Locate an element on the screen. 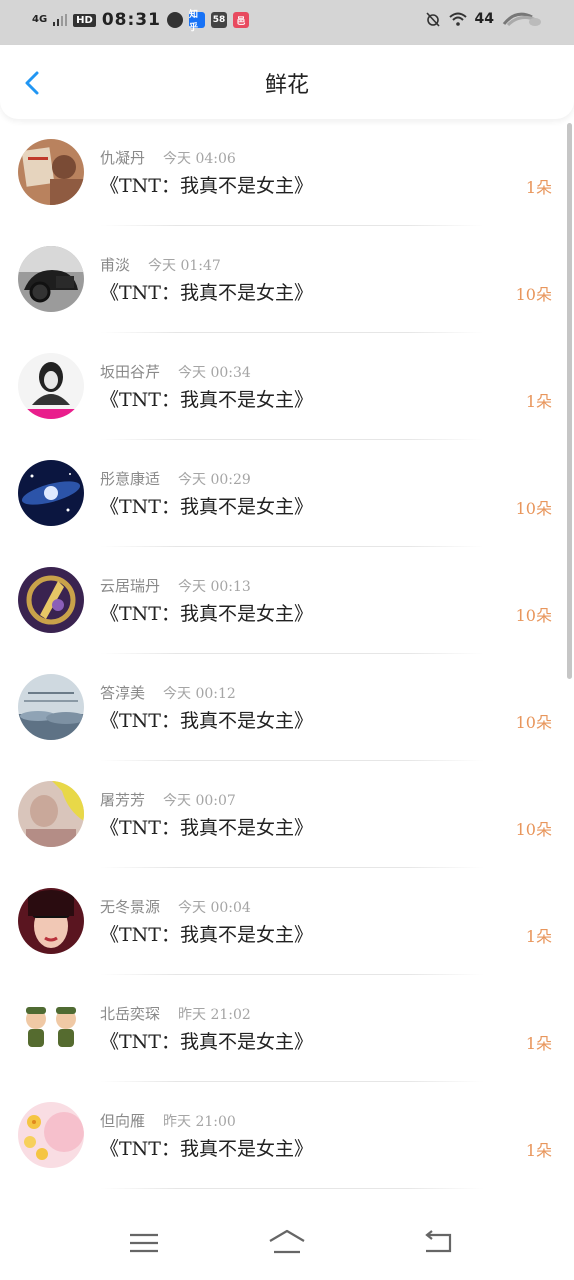 The height and width of the screenshot is (1280, 574). list-item: 北岳奕琛 昨天 21:02 《TNT：我真不是女主》 1朵 is located at coordinates (287, 1028).